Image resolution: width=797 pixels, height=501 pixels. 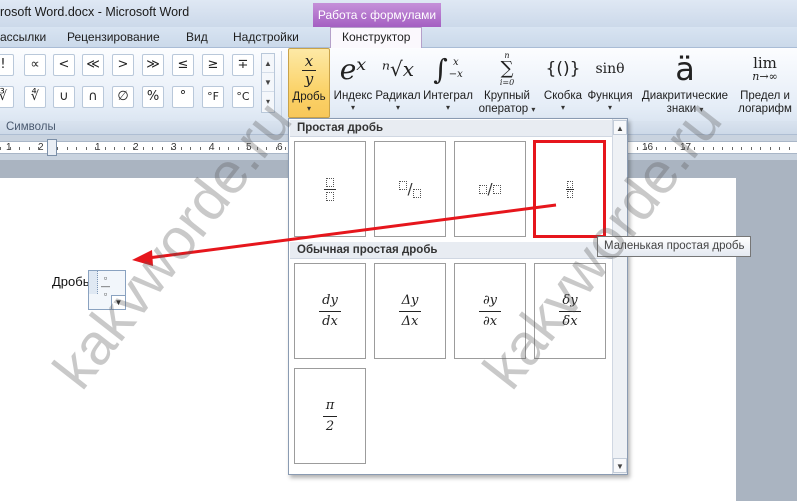 I want to click on tab-view: Вид, so click(x=197, y=37).